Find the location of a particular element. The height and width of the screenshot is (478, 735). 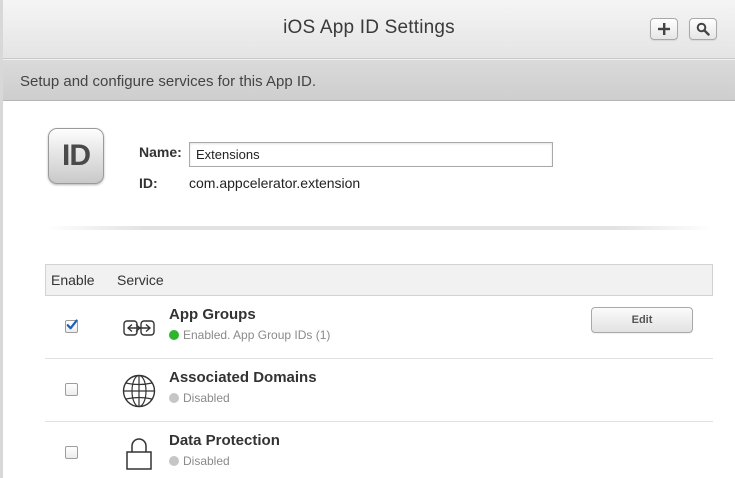

search-button is located at coordinates (703, 29).